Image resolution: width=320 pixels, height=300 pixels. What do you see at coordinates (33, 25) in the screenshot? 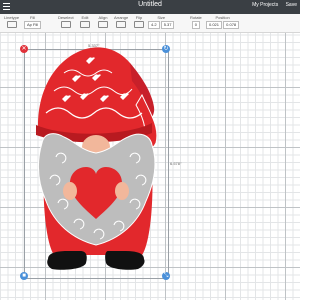
I see `fill-select: Ap Fill` at bounding box center [33, 25].